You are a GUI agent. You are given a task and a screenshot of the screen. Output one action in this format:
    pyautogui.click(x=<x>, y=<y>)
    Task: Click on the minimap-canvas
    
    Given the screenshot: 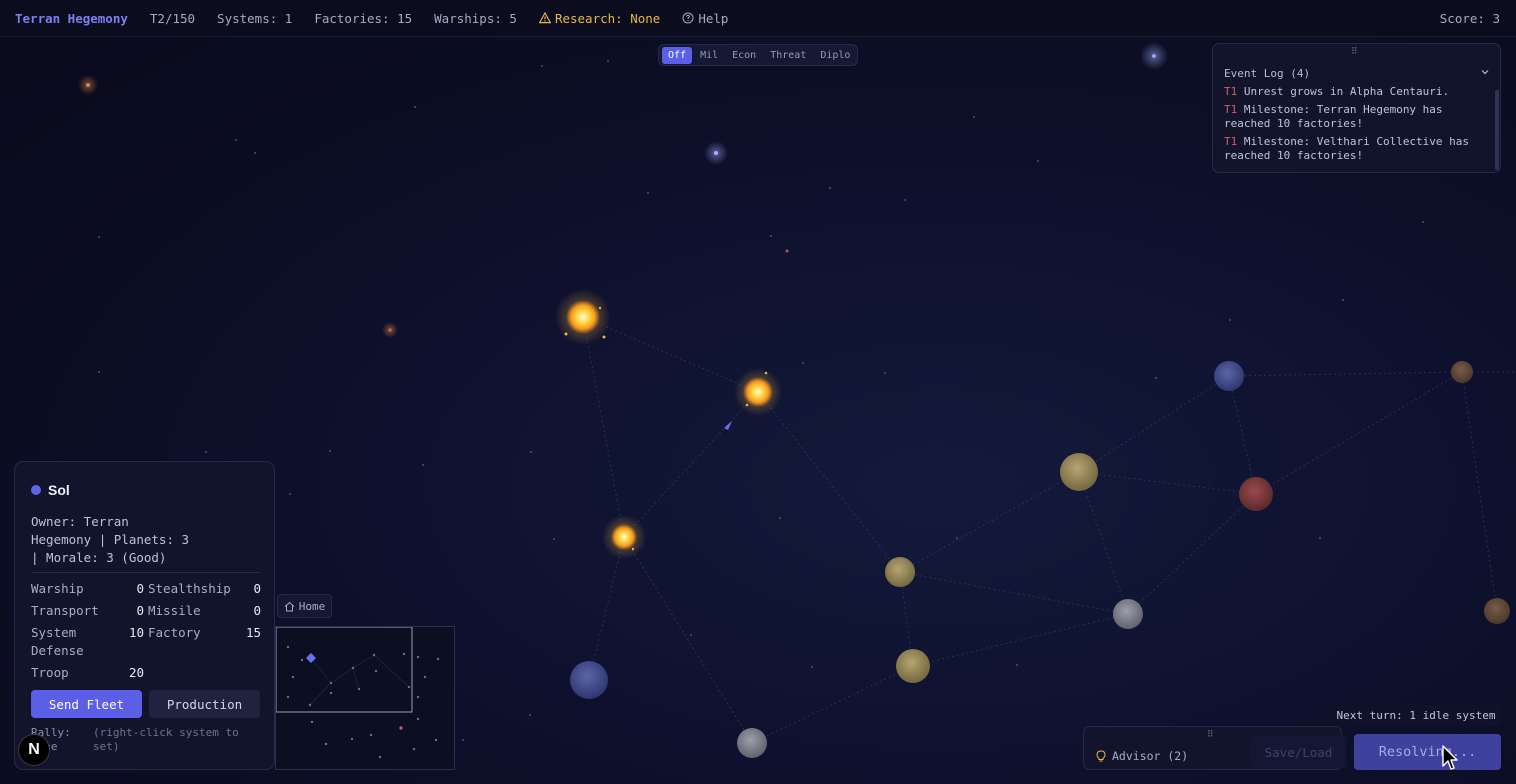 What is the action you would take?
    pyautogui.click(x=357, y=692)
    